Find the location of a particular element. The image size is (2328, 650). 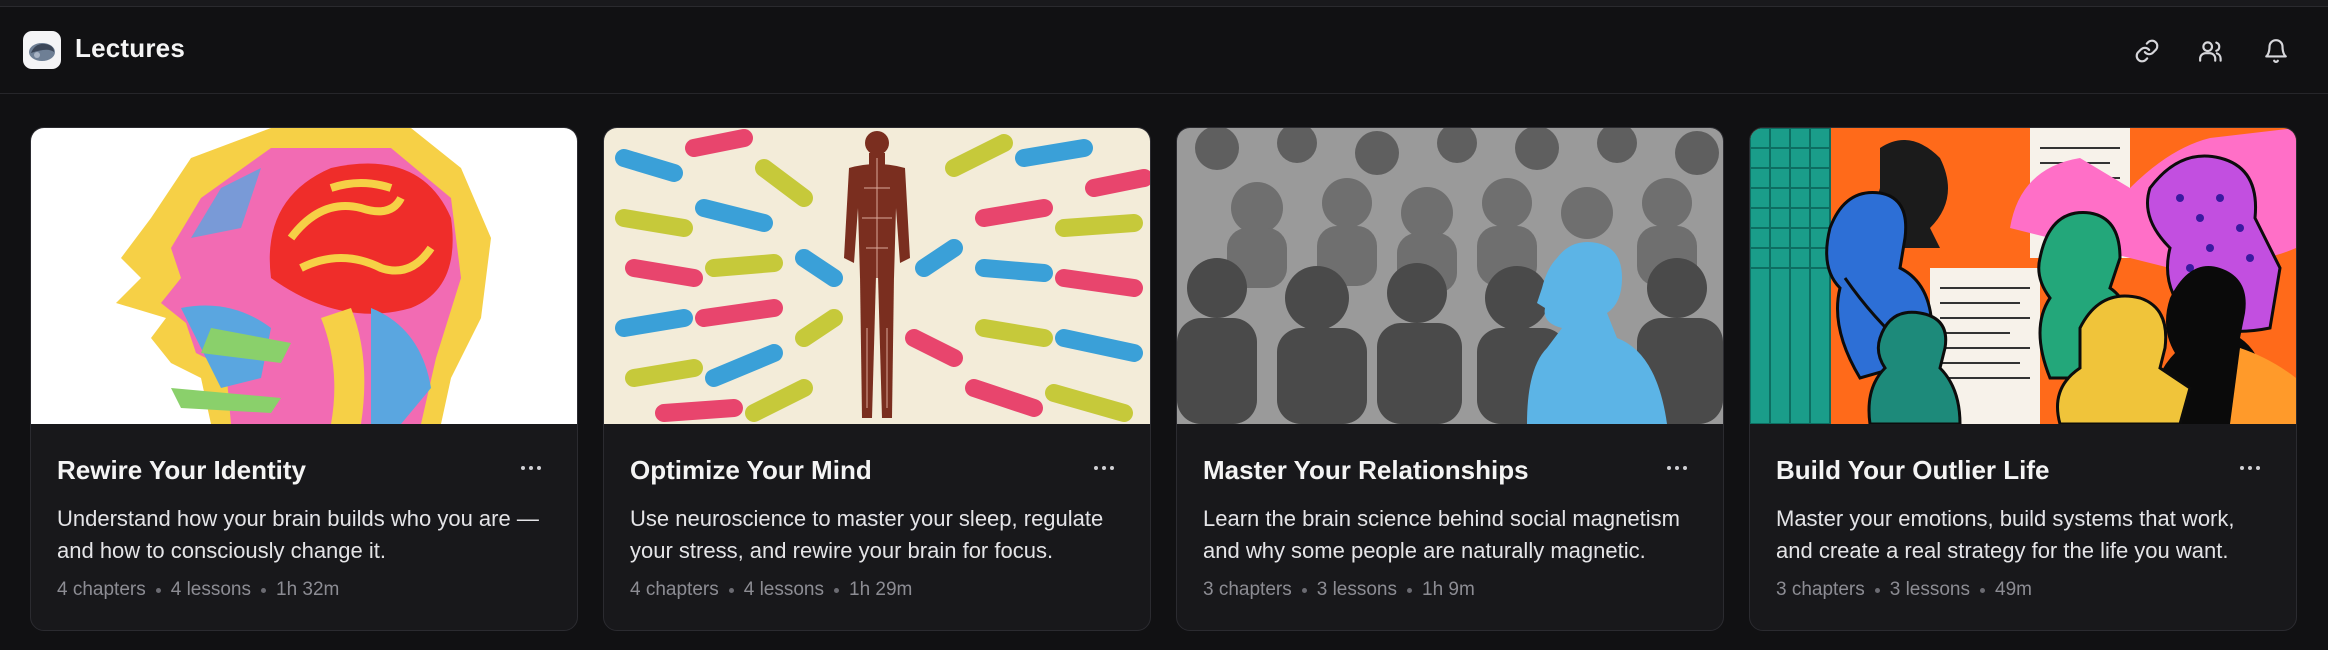

course-meta: 4 chapters 4 lessons 1h 29m is located at coordinates (771, 590).